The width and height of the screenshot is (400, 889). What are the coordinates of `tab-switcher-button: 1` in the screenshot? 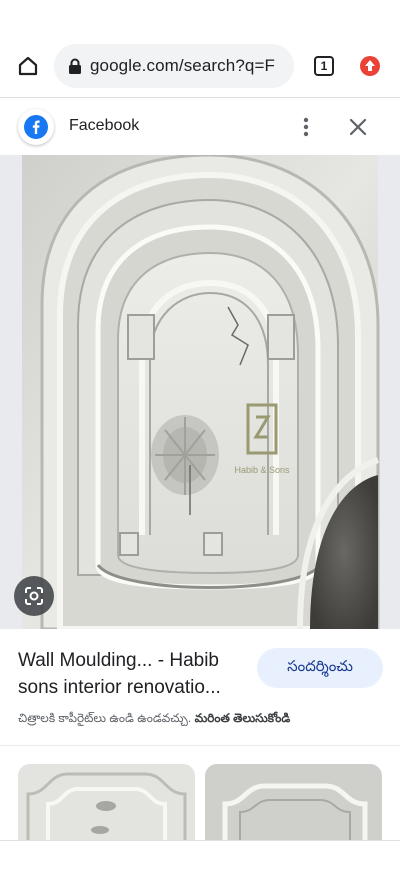 It's located at (324, 66).